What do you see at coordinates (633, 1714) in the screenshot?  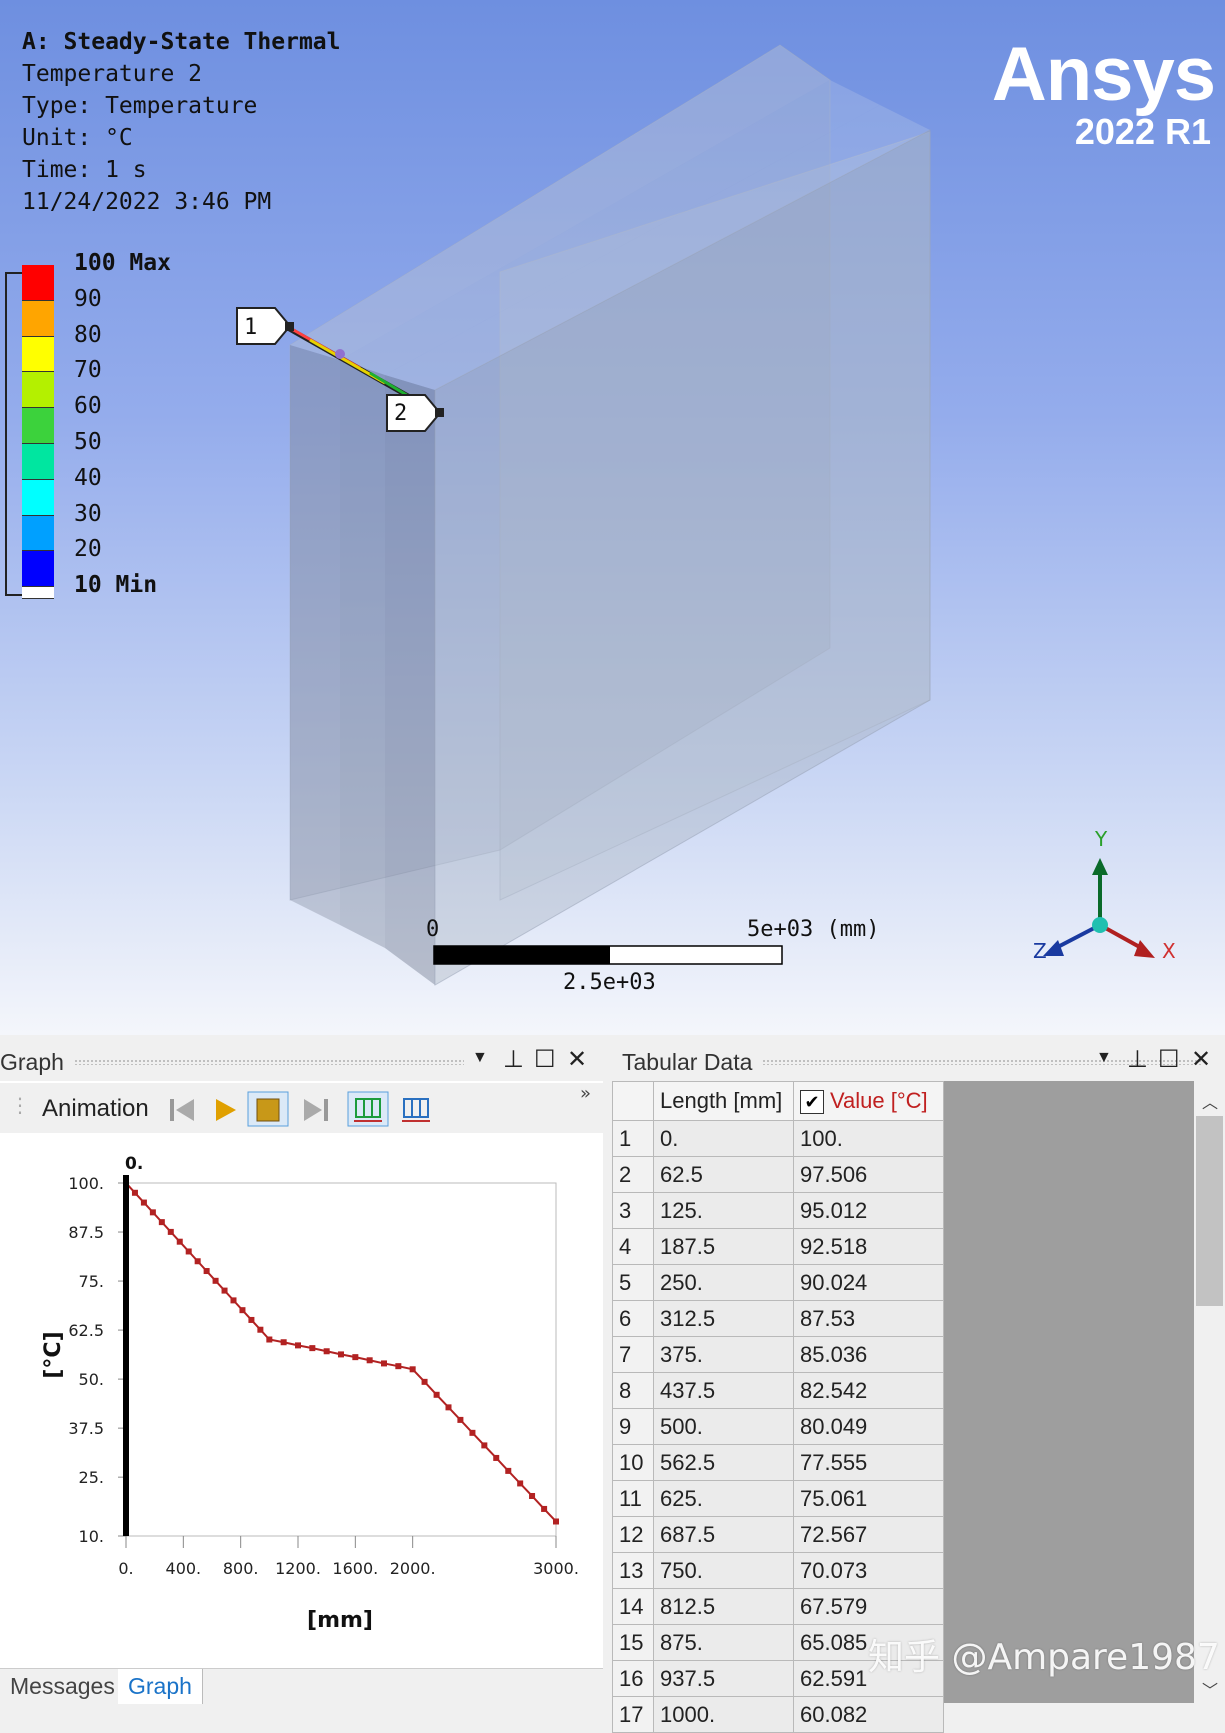 I see `row-index-cell: 17` at bounding box center [633, 1714].